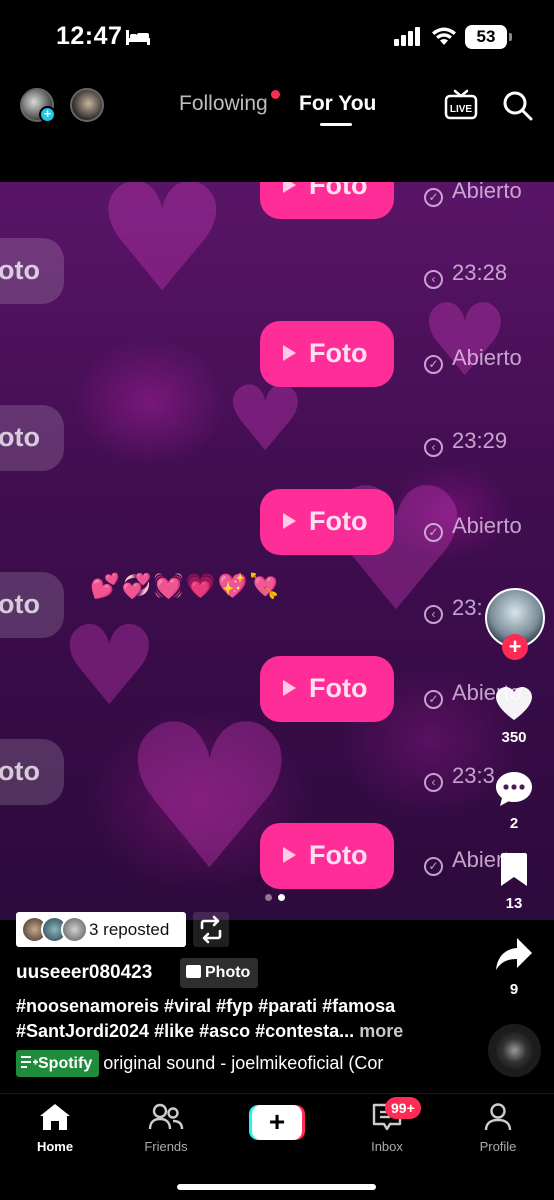 The image size is (554, 1200). Describe the element at coordinates (461, 109) in the screenshot. I see `svg-text: LIVE` at that location.